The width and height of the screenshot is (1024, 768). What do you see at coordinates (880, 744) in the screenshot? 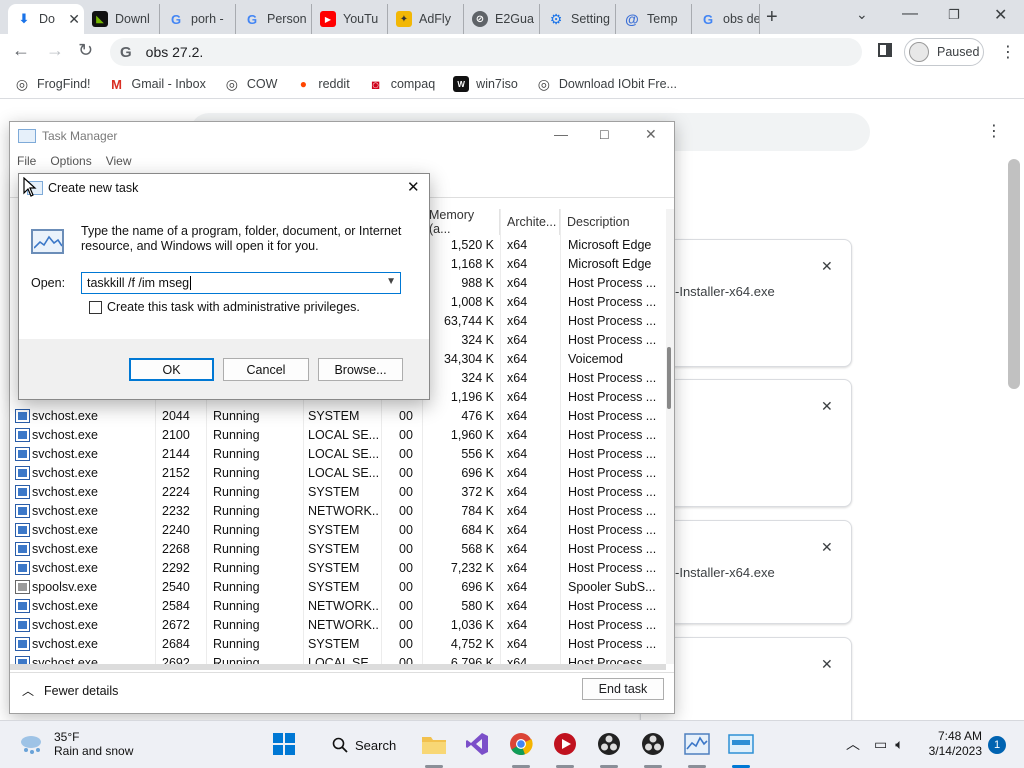
I see `network-icon: ▭` at bounding box center [880, 744].